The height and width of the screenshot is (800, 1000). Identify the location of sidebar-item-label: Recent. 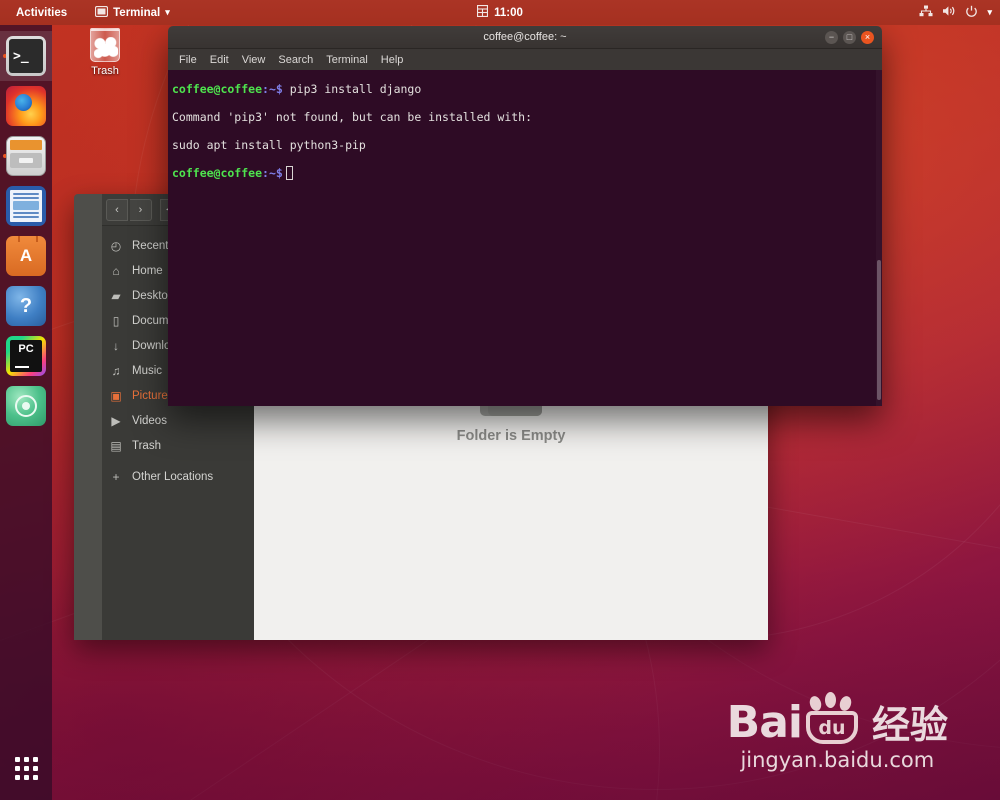
(150, 245).